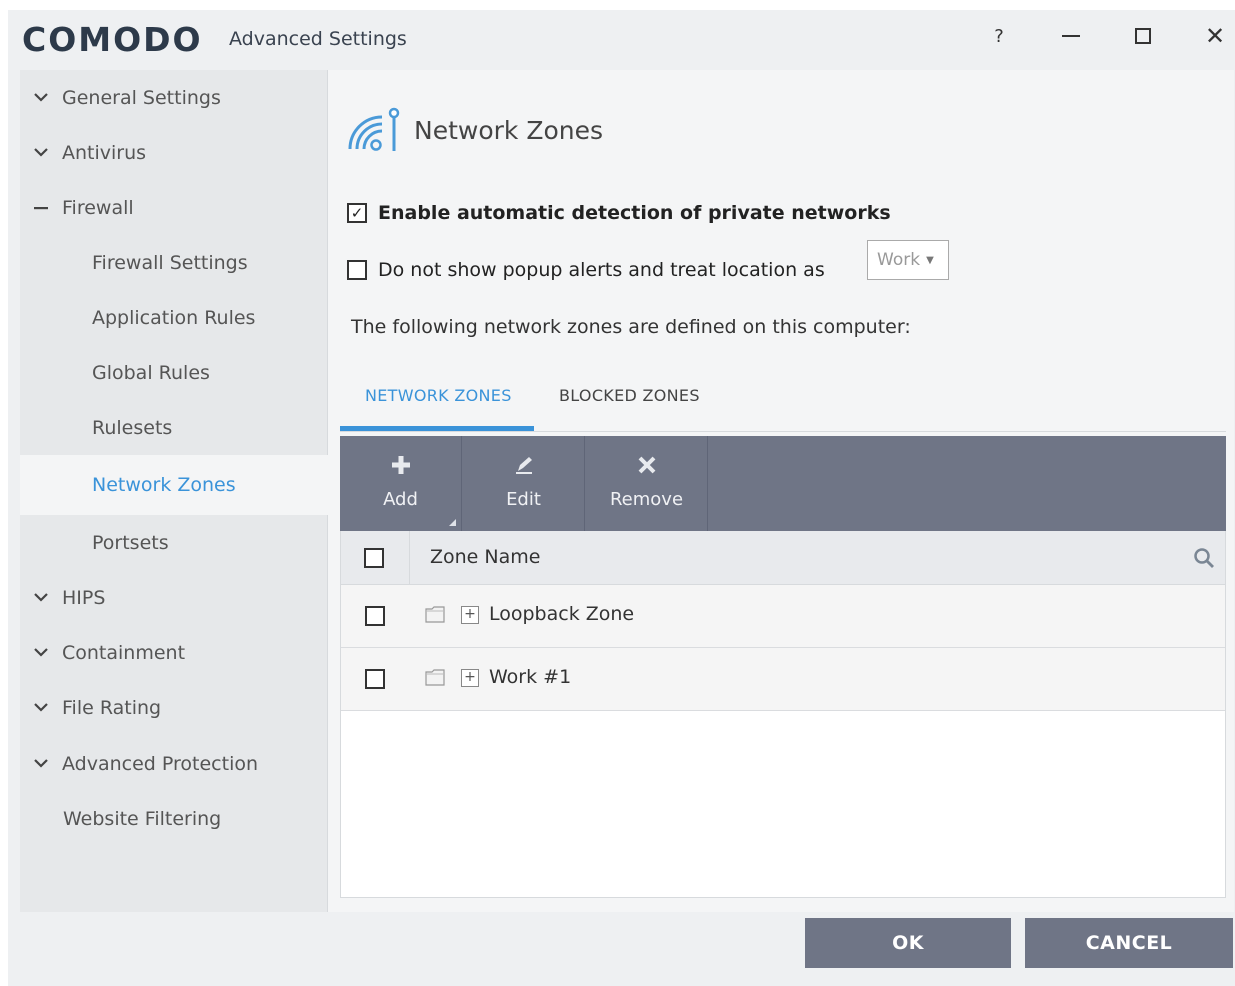 This screenshot has height=986, width=1235. I want to click on sidebar-item-label: Firewall, so click(98, 207).